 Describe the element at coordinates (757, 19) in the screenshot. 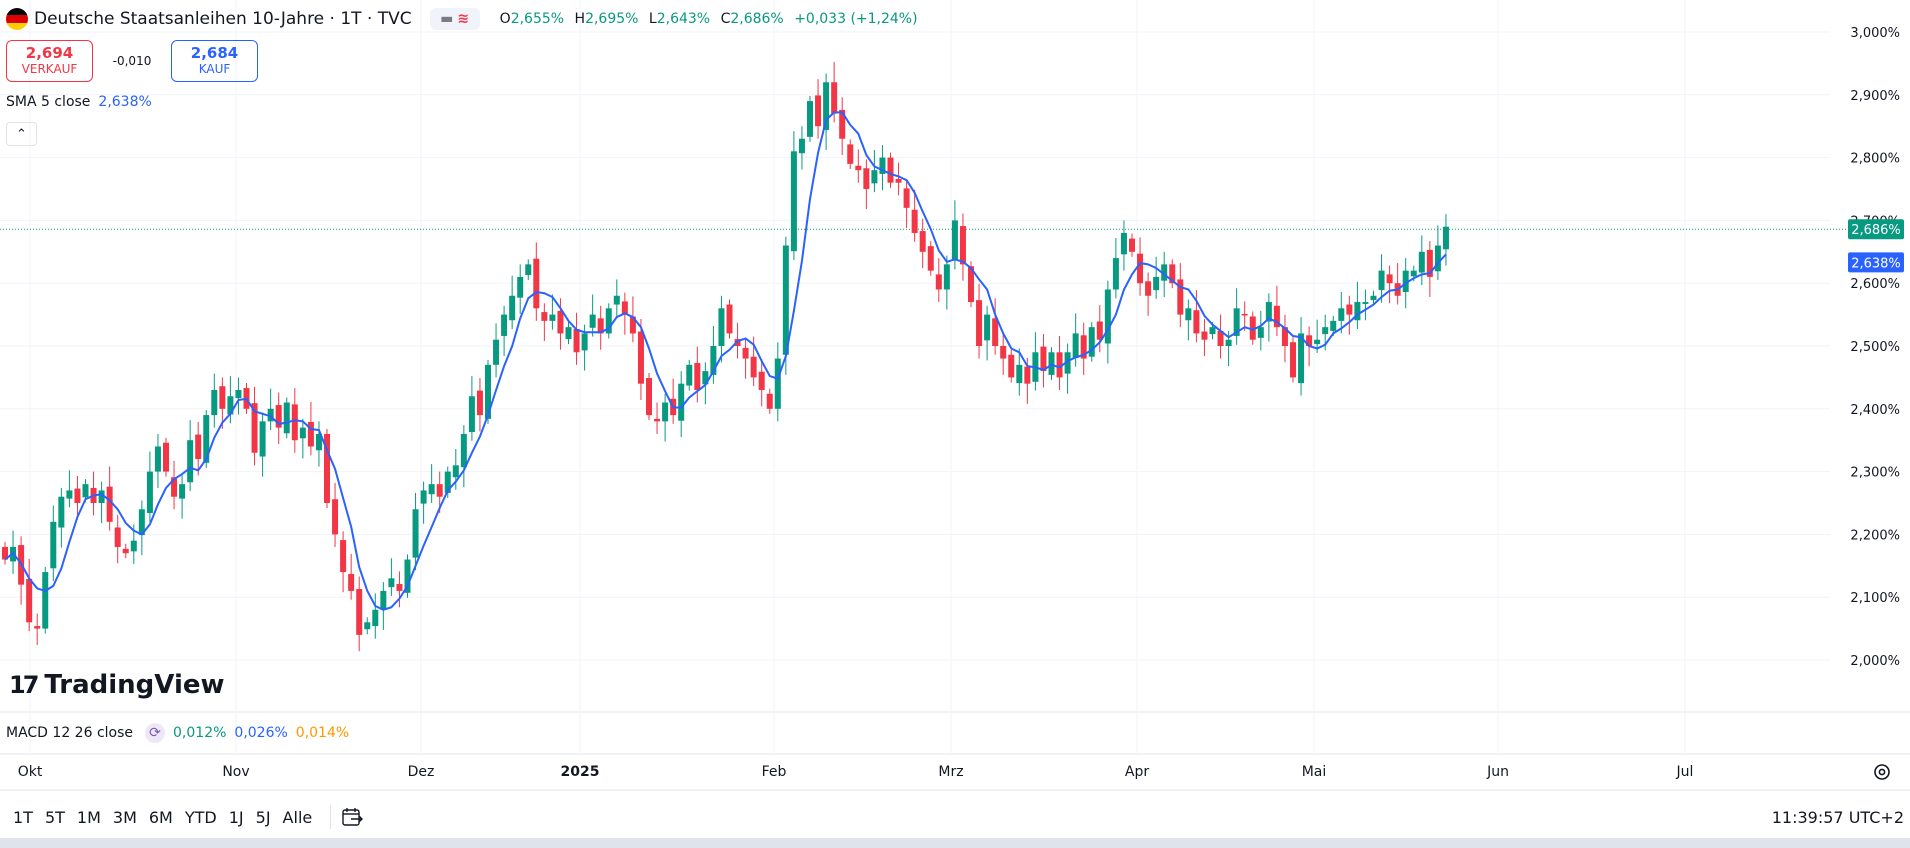

I see `close-value: 2,686%` at that location.